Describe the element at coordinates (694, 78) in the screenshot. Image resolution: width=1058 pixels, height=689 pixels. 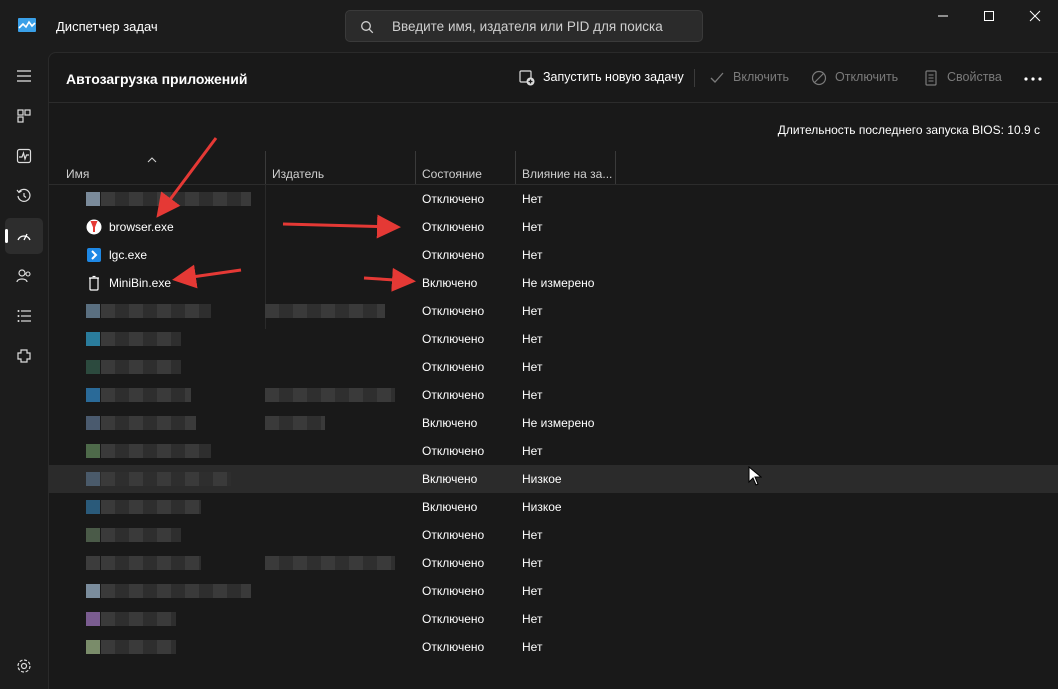
I see `toolbar-separator` at that location.